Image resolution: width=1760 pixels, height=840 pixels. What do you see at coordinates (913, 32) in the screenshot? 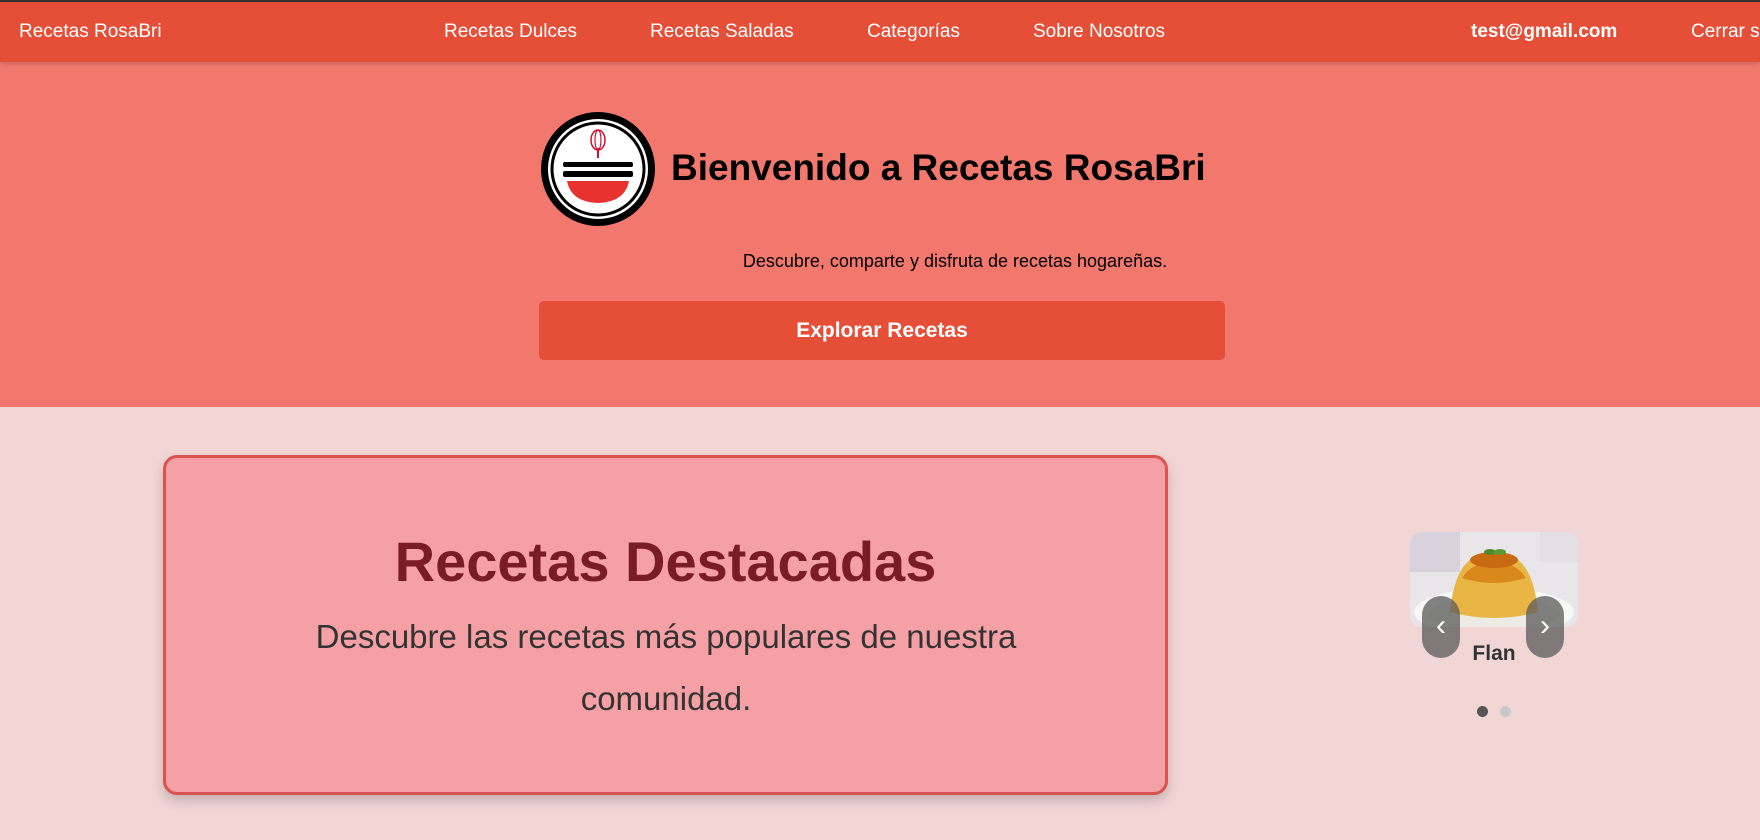
I see `nav-link-categorias: Categorías` at bounding box center [913, 32].